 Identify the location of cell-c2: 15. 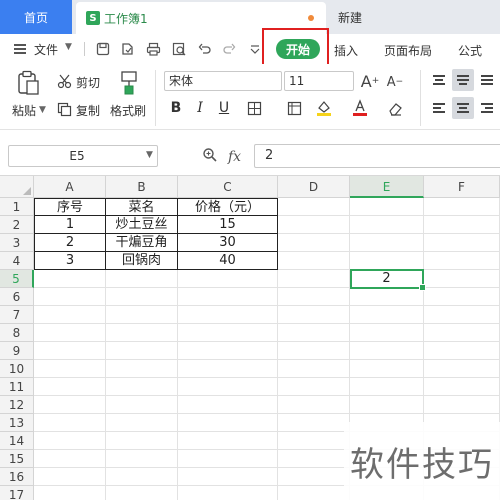
(228, 225).